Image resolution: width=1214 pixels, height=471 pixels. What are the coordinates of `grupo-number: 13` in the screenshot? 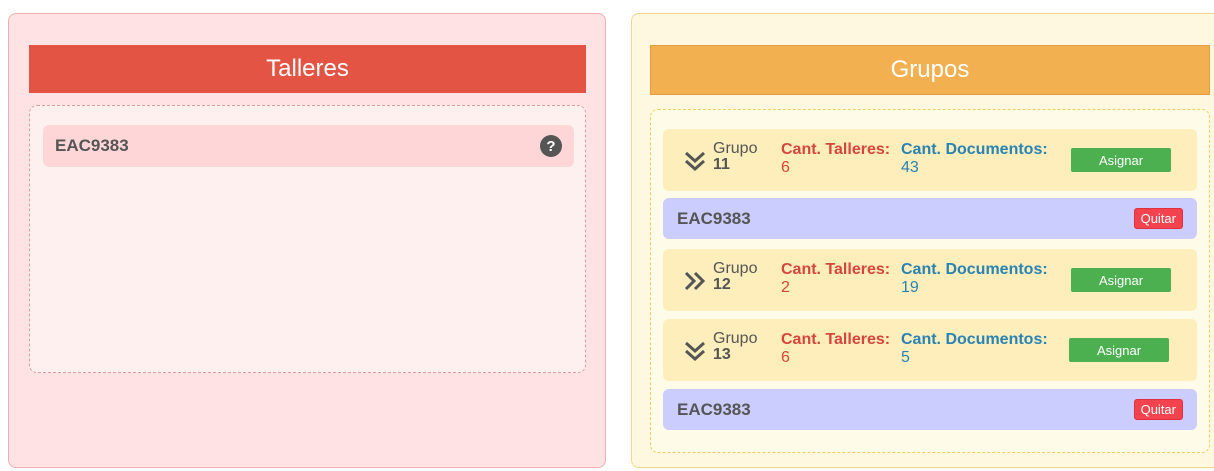 It's located at (722, 354).